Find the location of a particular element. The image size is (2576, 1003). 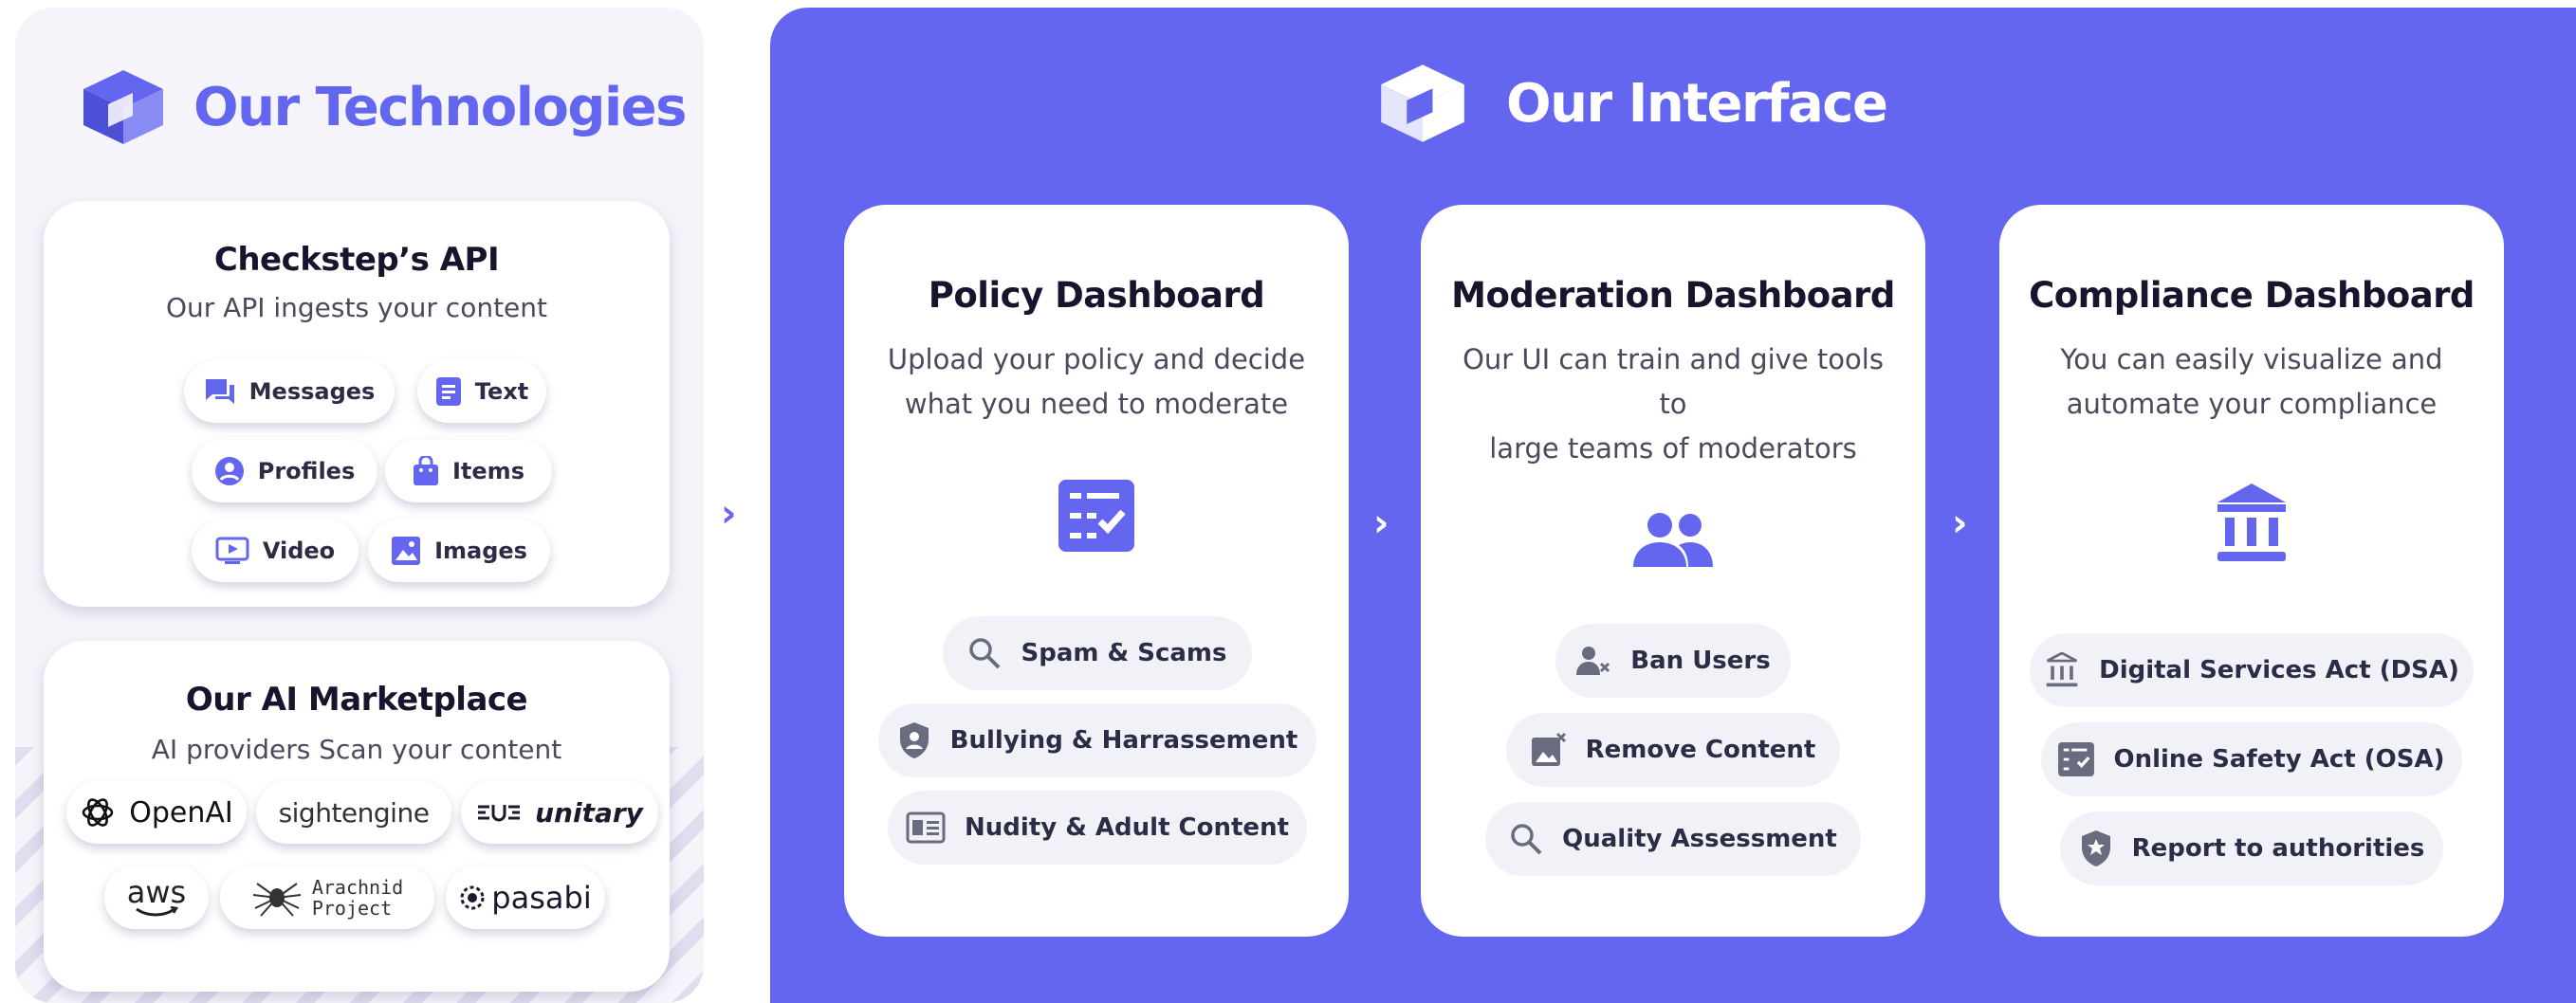

provider-pasabi: pasabi is located at coordinates (525, 897).